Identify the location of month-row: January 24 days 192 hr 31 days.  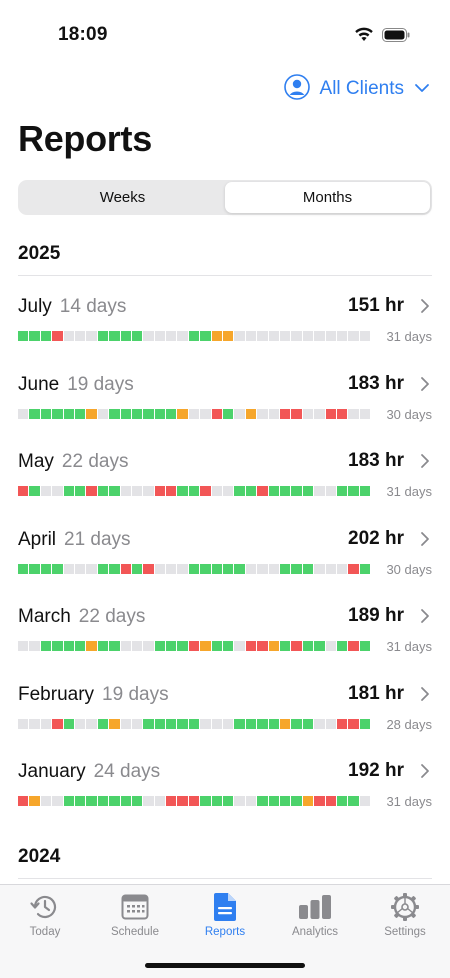
(225, 780).